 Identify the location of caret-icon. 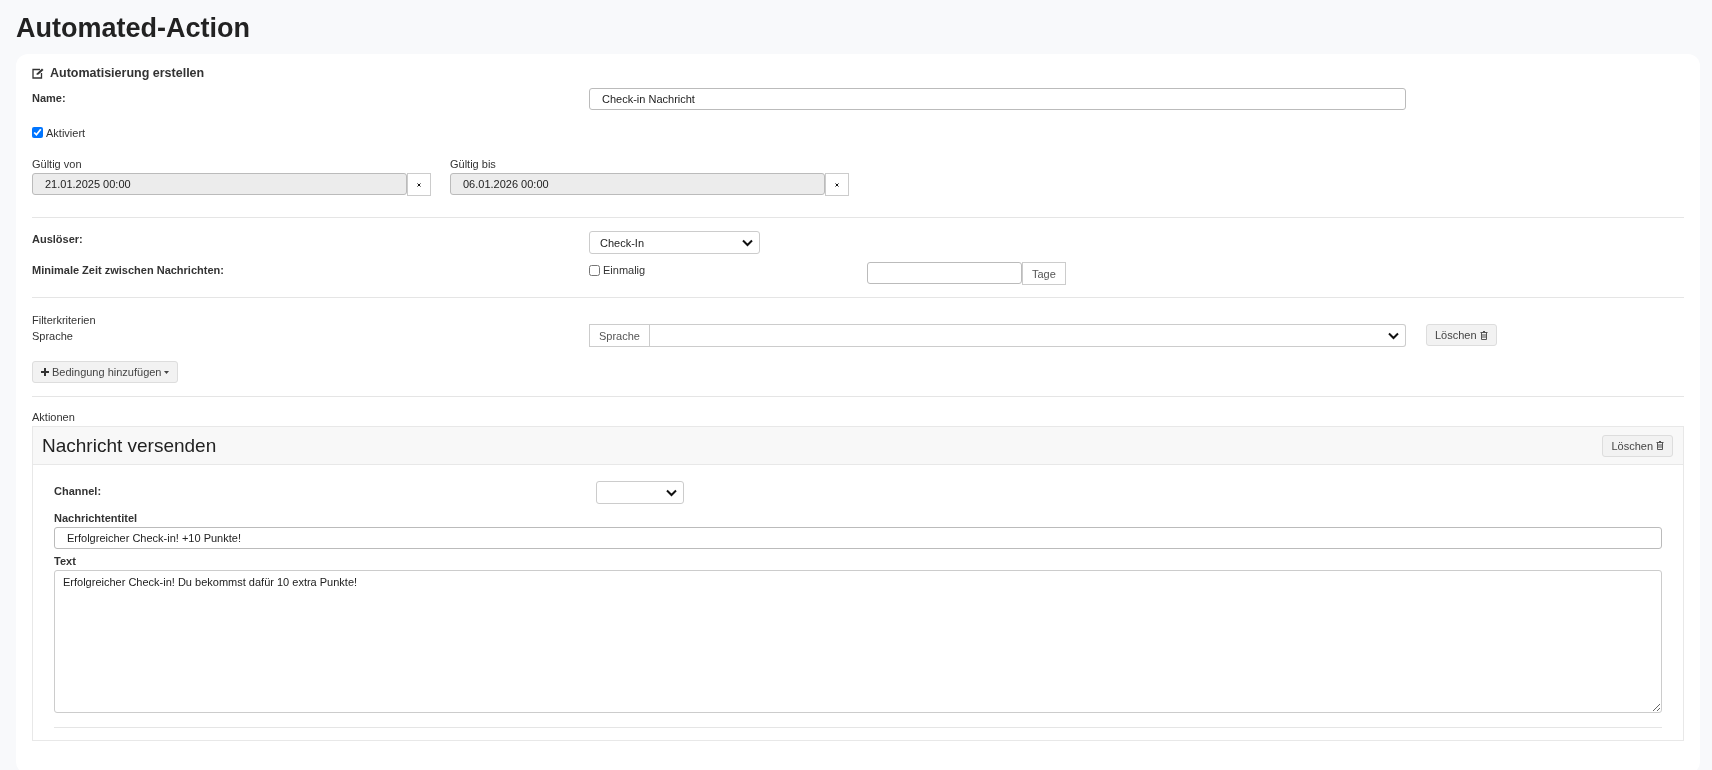
(167, 372).